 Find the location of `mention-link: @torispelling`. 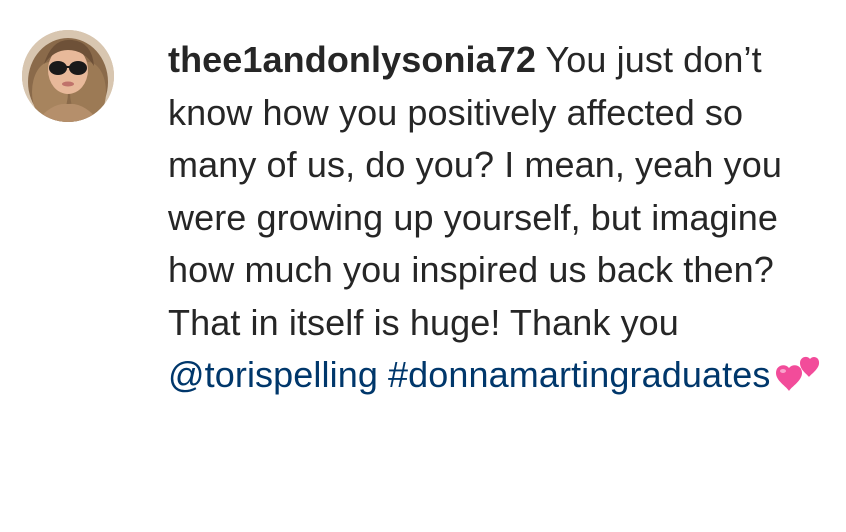

mention-link: @torispelling is located at coordinates (273, 374).